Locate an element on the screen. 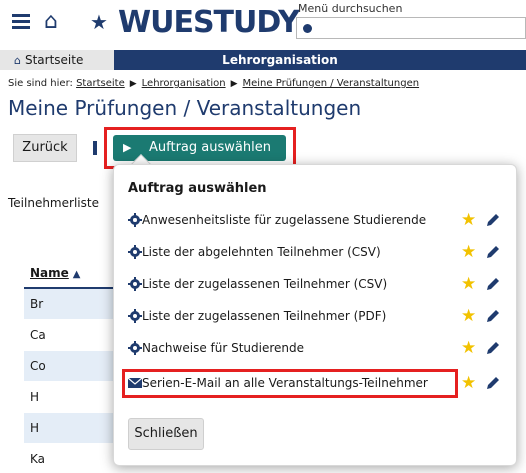 This screenshot has height=473, width=526. popup-item-label: Liste der abgelehnten Teilnehmer (CSV) is located at coordinates (261, 252).